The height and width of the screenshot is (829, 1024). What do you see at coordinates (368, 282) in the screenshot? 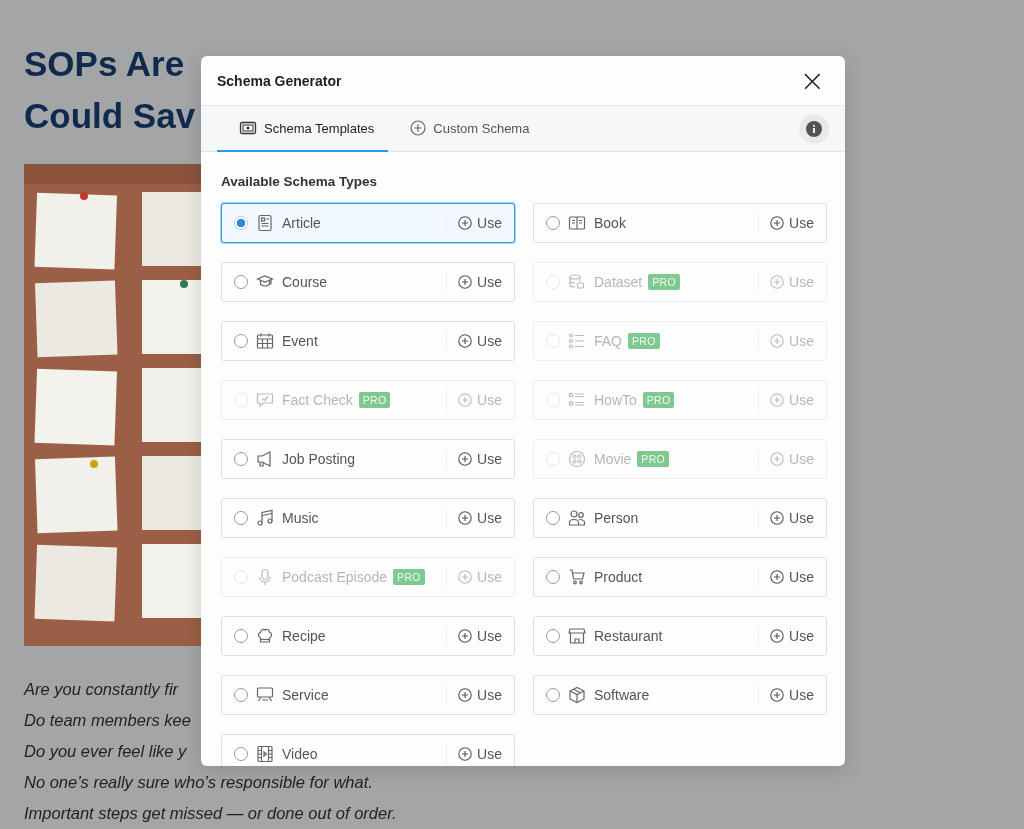
I see `schema-card: Course Use` at bounding box center [368, 282].